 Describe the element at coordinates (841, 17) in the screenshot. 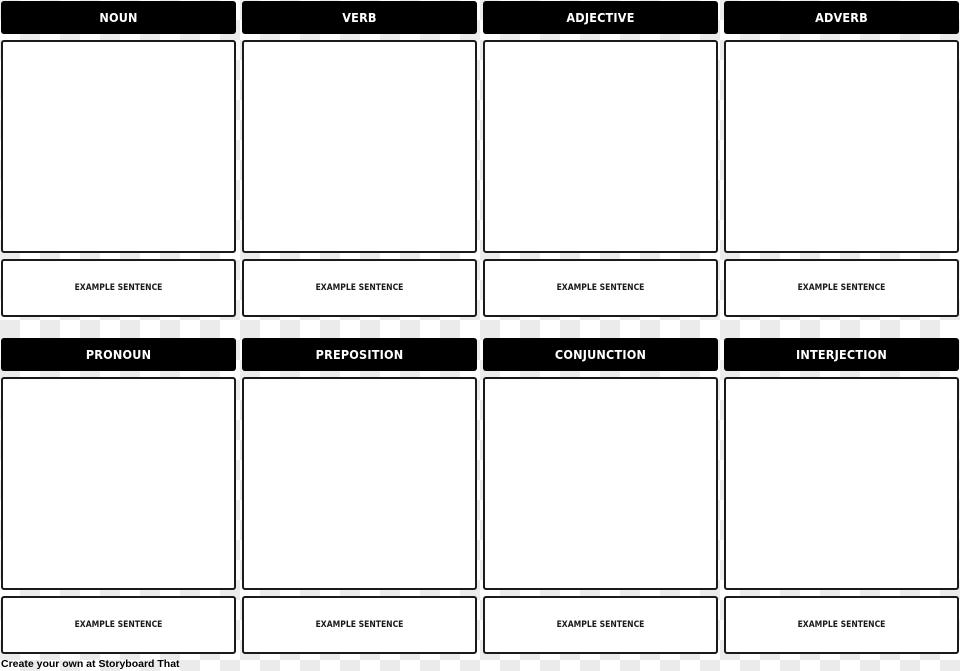

I see `cell-title: ADVERB` at that location.